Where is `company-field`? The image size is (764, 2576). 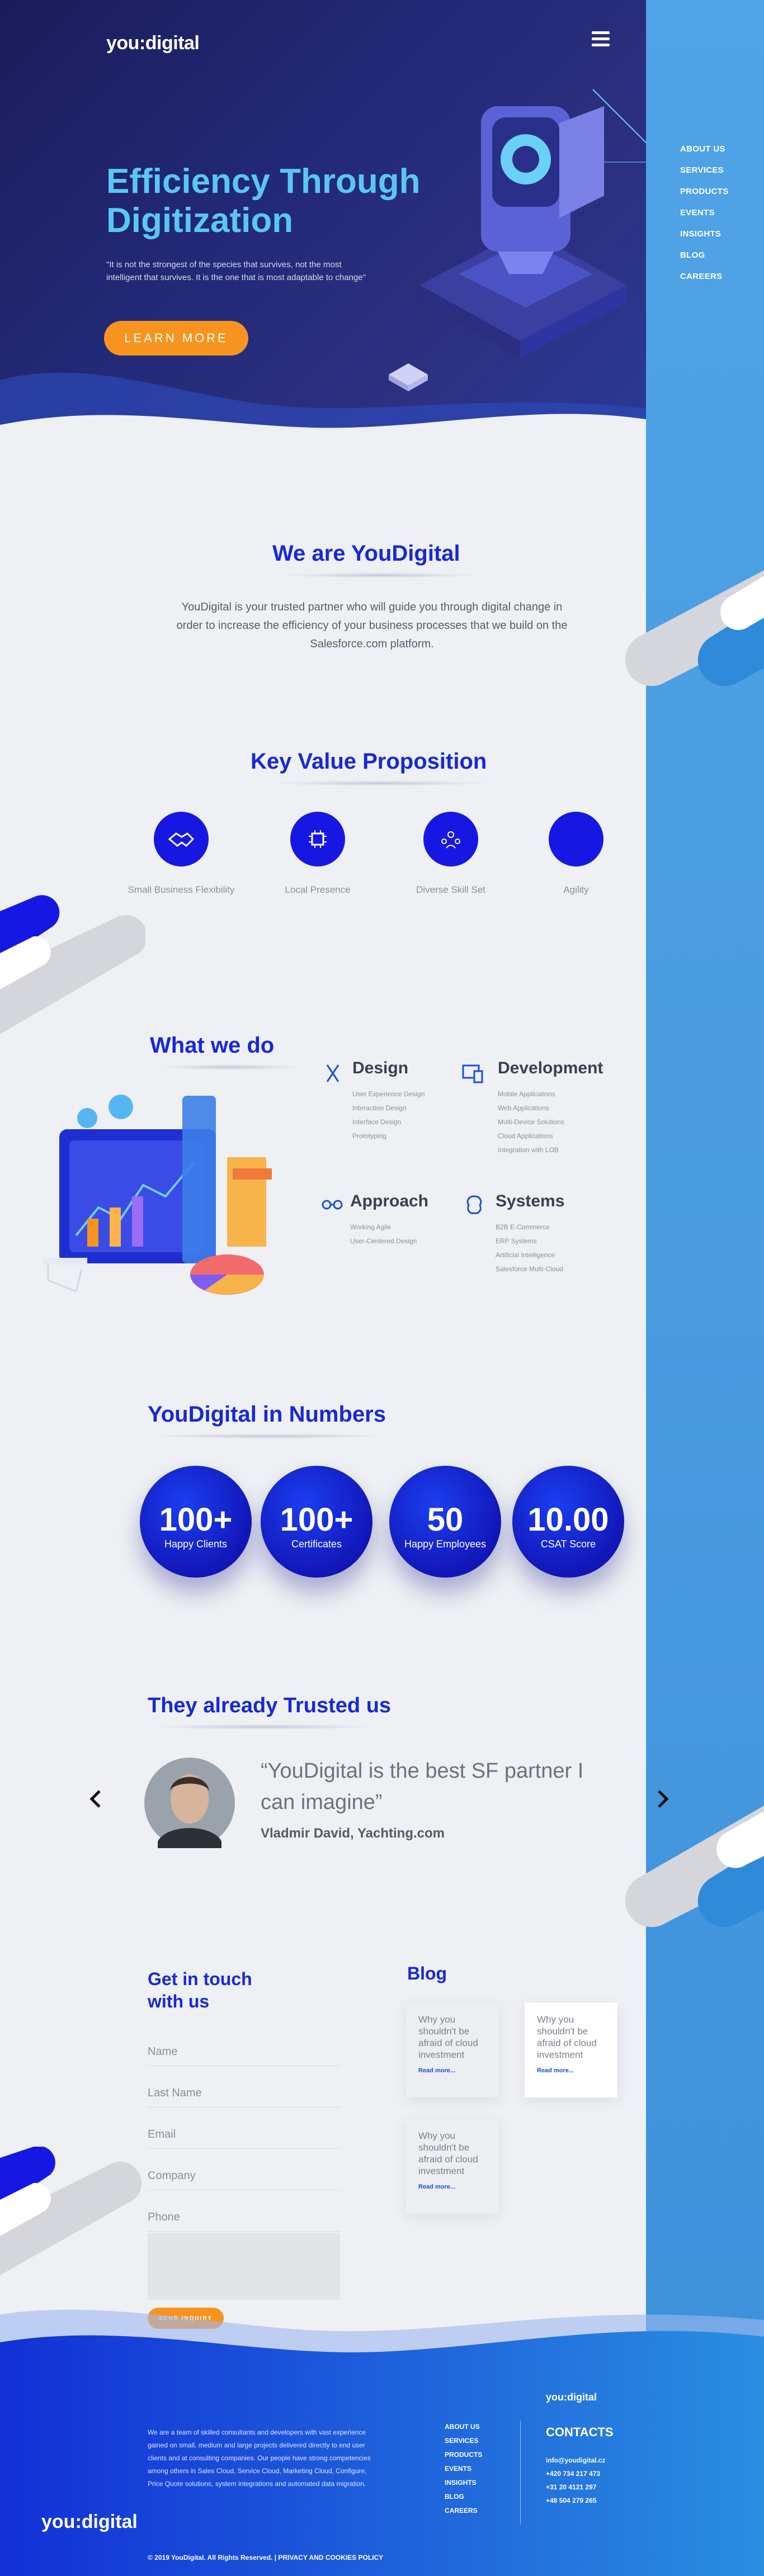 company-field is located at coordinates (244, 2176).